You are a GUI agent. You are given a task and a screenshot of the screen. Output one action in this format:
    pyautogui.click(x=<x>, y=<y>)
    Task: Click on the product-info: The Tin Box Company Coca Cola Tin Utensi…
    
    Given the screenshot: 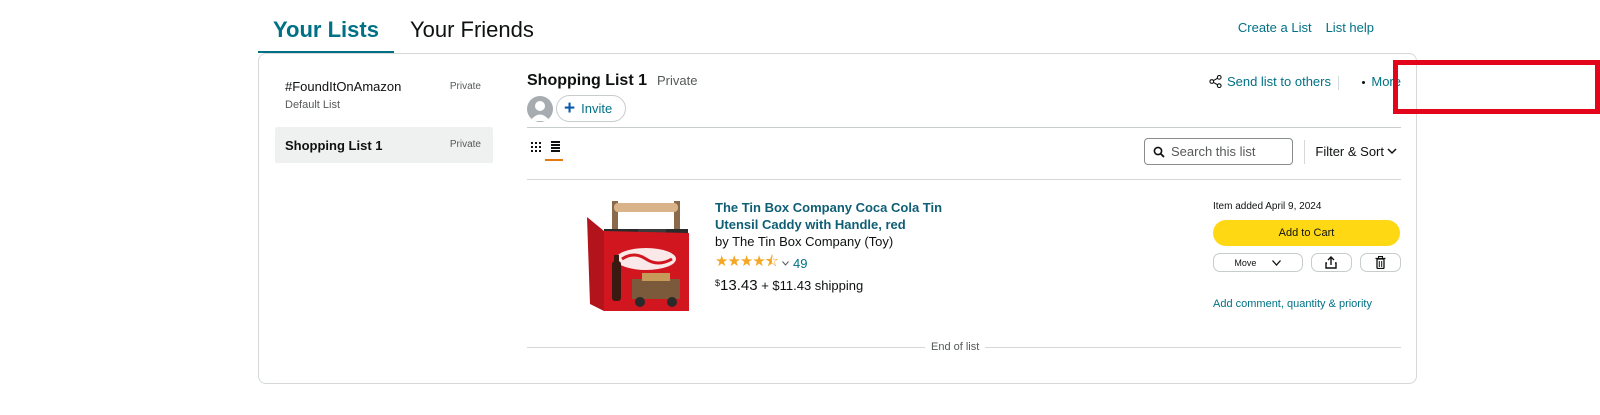 What is the action you would take?
    pyautogui.click(x=845, y=246)
    